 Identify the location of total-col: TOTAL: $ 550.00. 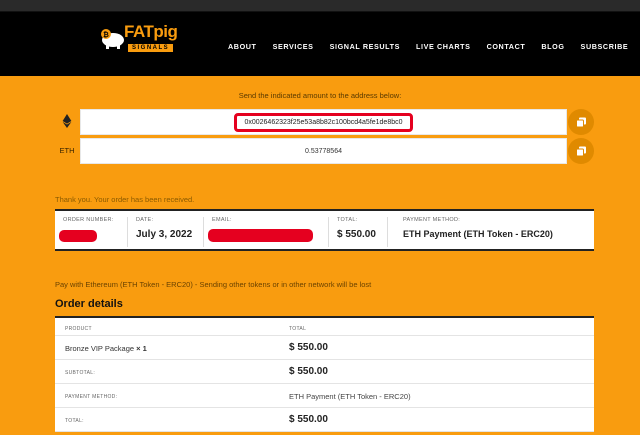
(356, 232).